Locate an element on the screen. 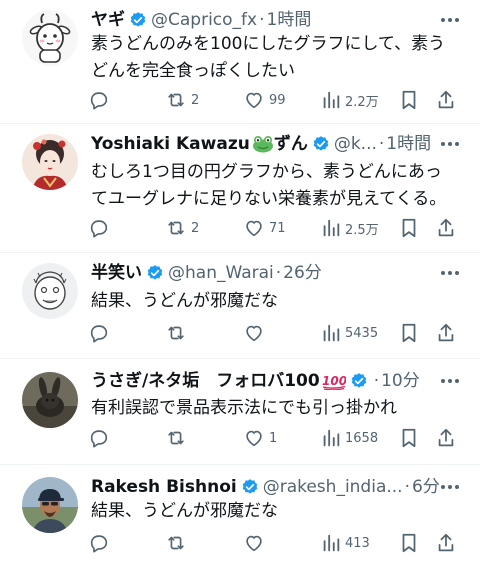  view-count: 2.5万 is located at coordinates (362, 230).